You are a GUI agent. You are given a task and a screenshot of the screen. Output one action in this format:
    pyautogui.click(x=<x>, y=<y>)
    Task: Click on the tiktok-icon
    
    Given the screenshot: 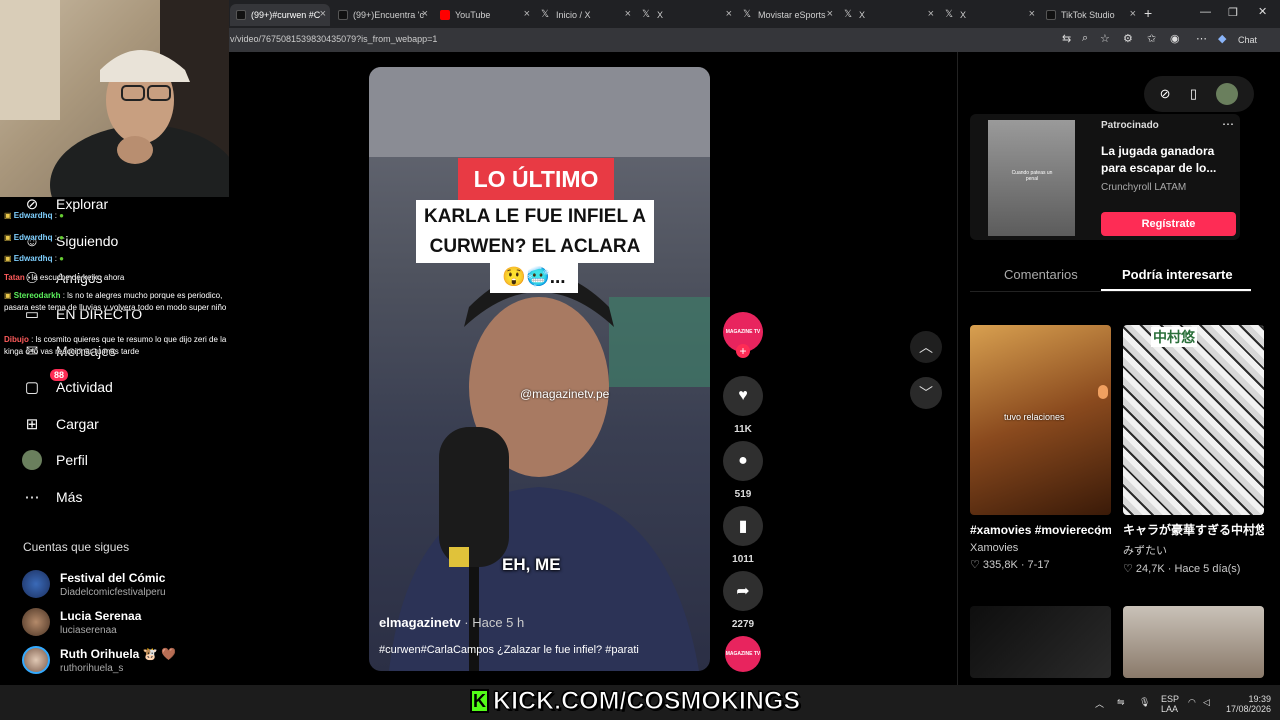 What is the action you would take?
    pyautogui.click(x=241, y=15)
    